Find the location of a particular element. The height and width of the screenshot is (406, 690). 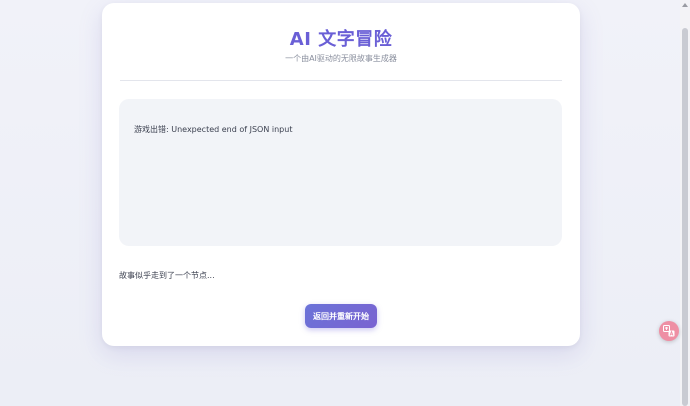

page-scrollbar is located at coordinates (685, 203).